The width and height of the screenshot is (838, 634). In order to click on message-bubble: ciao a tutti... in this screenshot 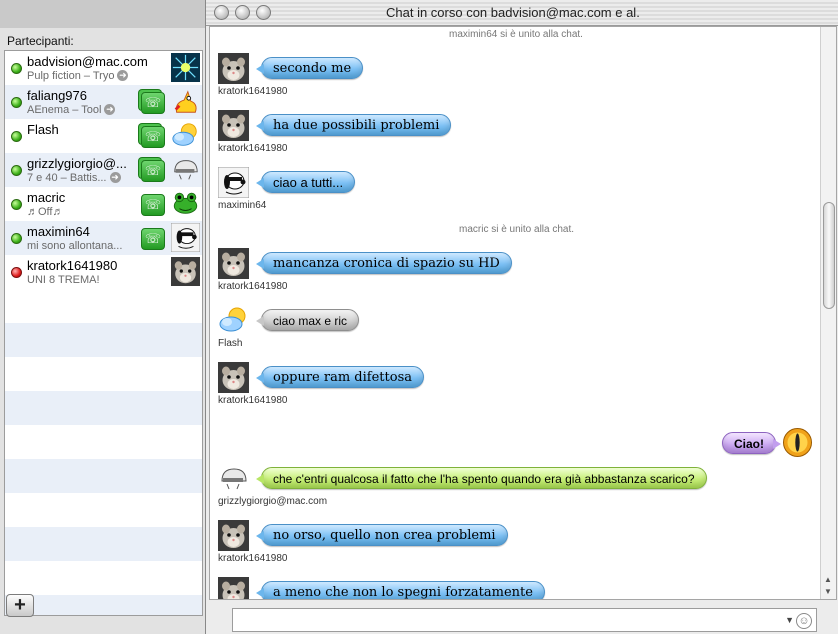, I will do `click(305, 182)`.